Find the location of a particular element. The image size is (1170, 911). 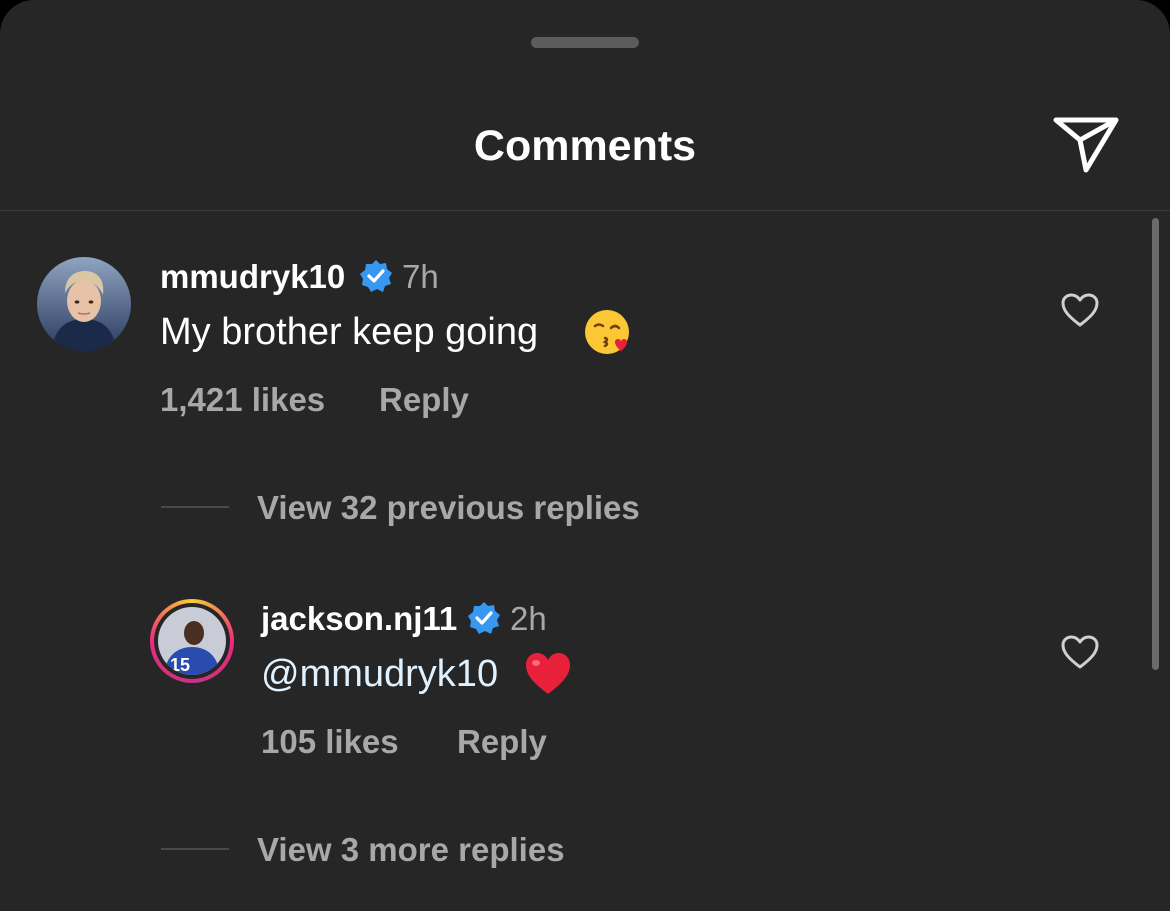

header-divider is located at coordinates (585, 210).